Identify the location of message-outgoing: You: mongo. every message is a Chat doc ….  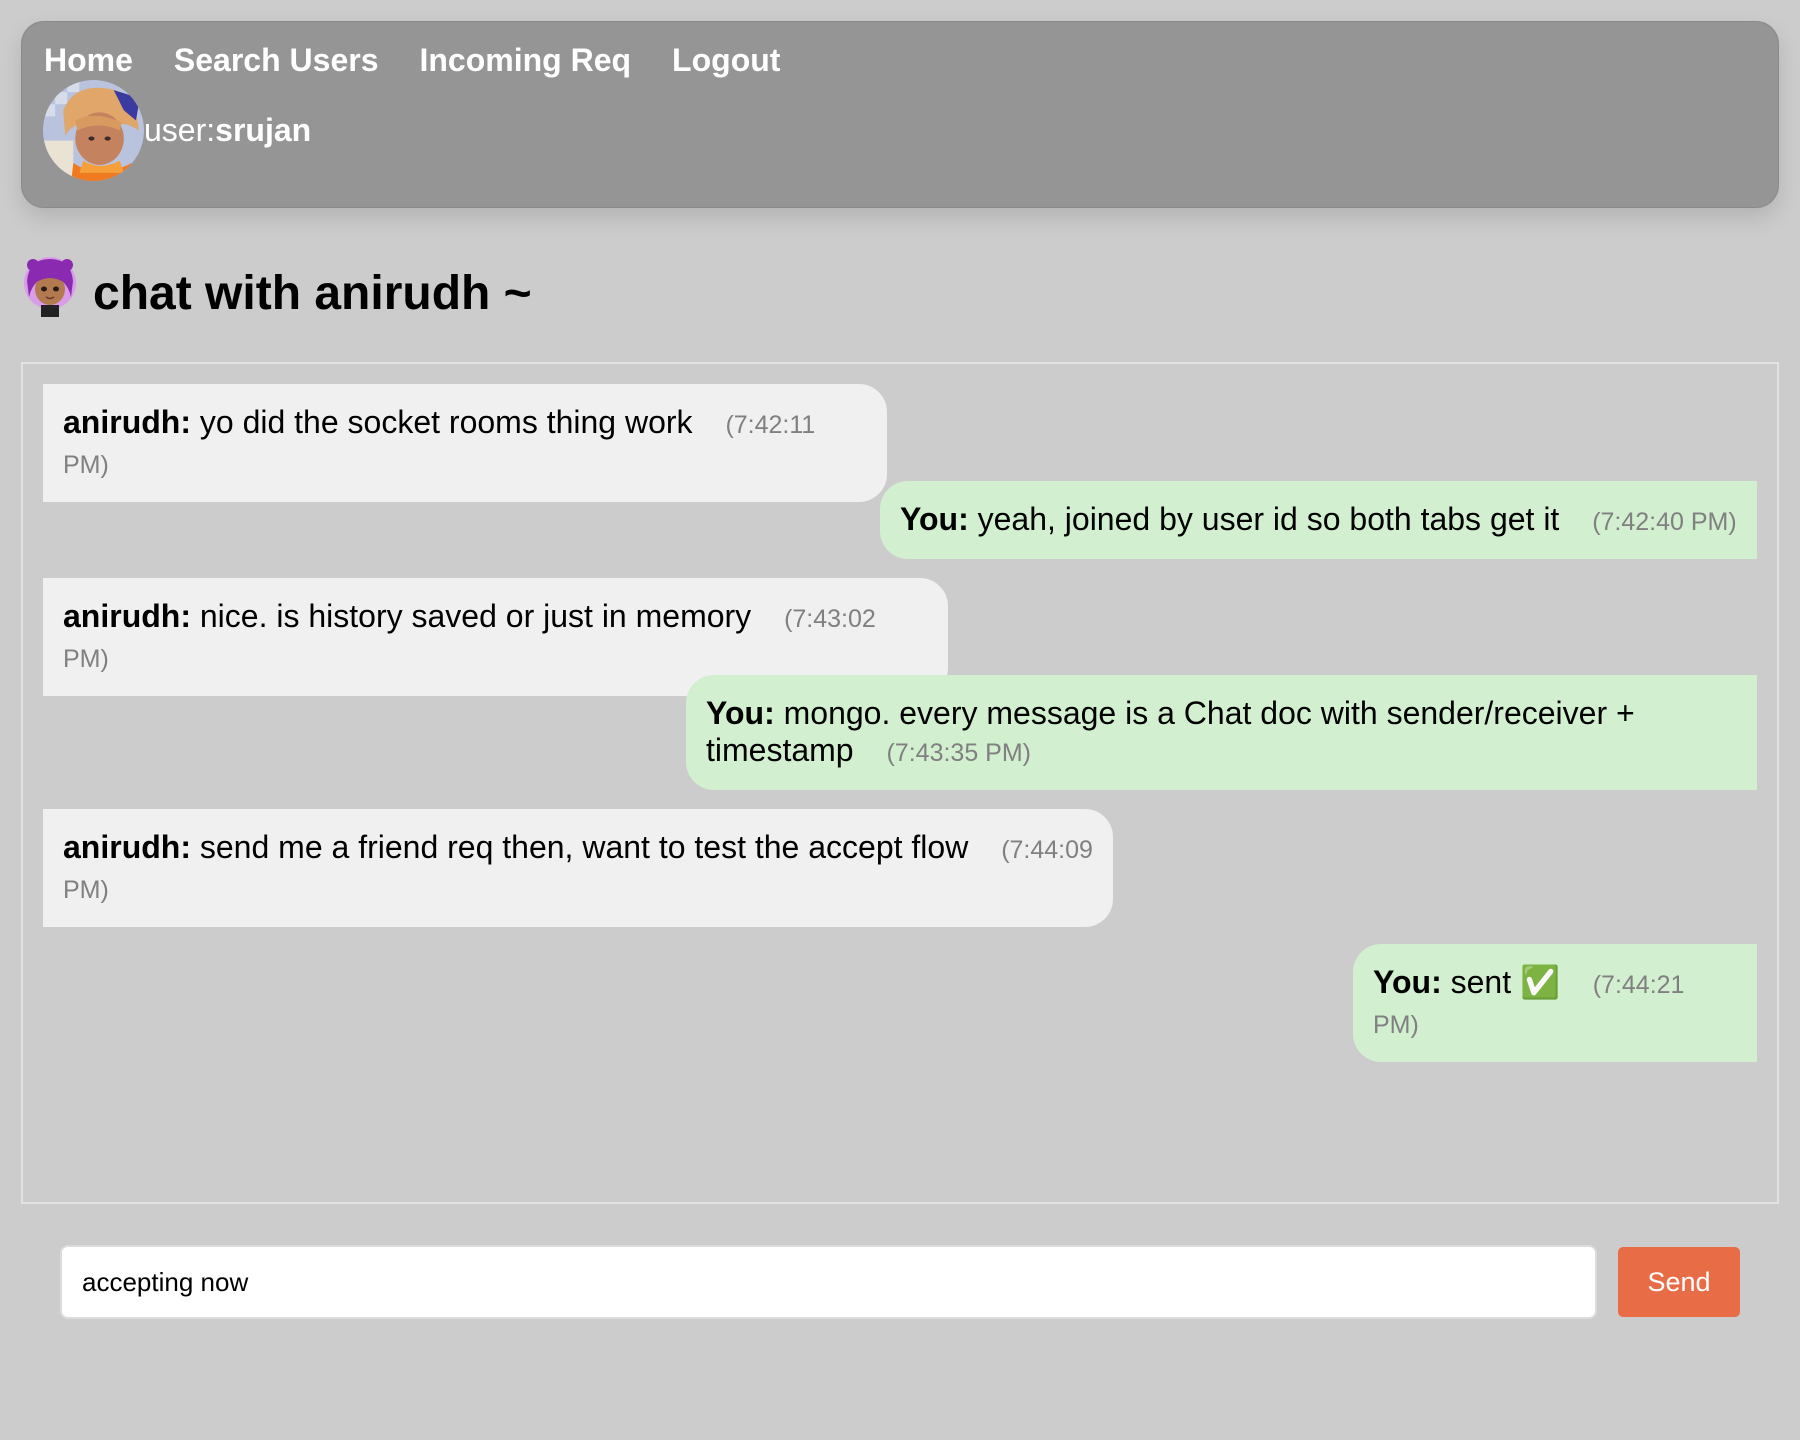
(1221, 732).